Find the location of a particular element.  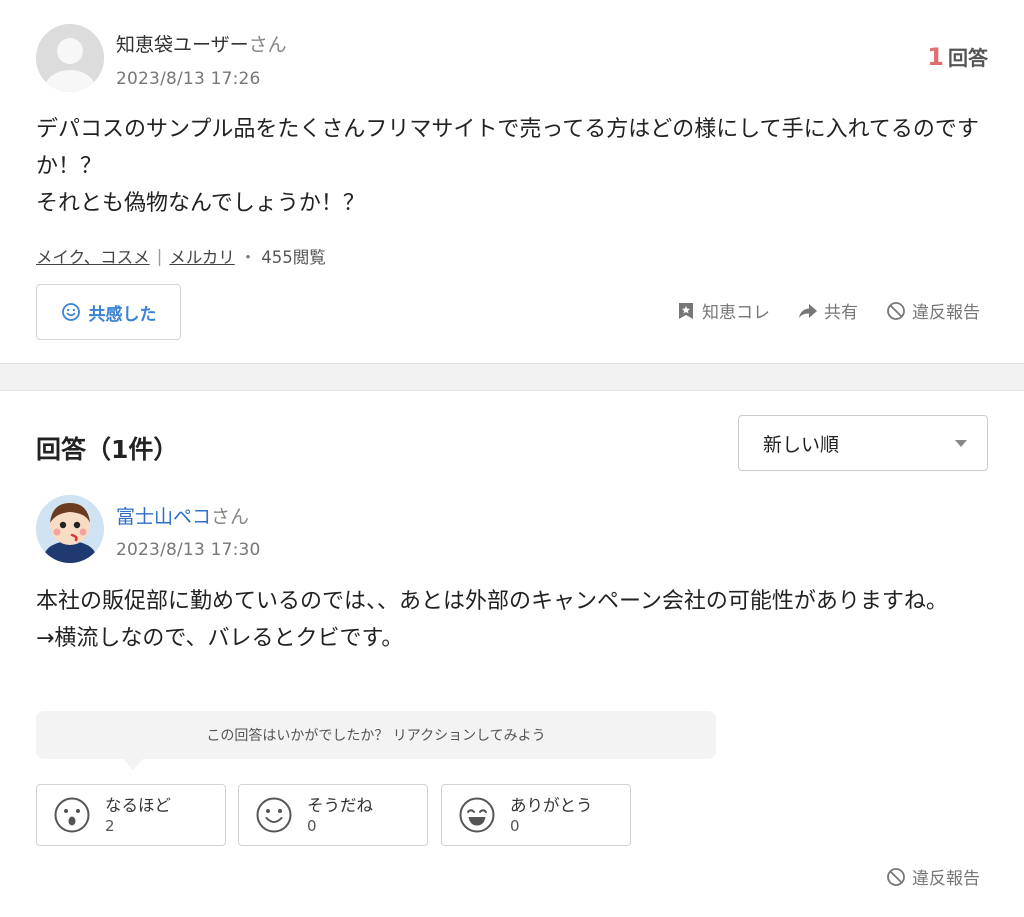

surprised-face-icon is located at coordinates (72, 815).